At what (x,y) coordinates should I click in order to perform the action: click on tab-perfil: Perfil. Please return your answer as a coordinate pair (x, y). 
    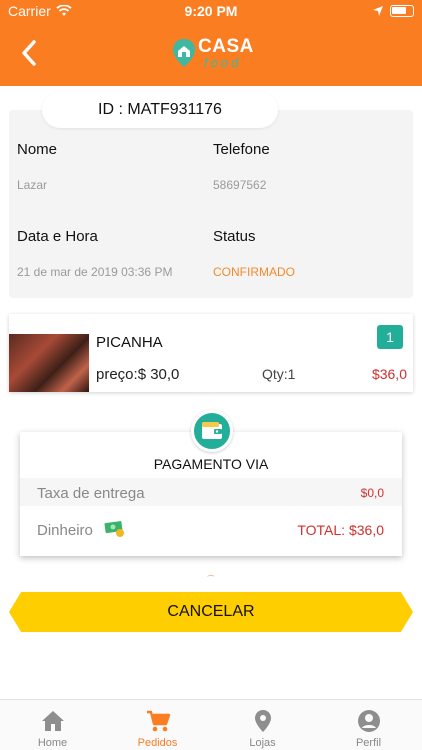
    Looking at the image, I should click on (368, 725).